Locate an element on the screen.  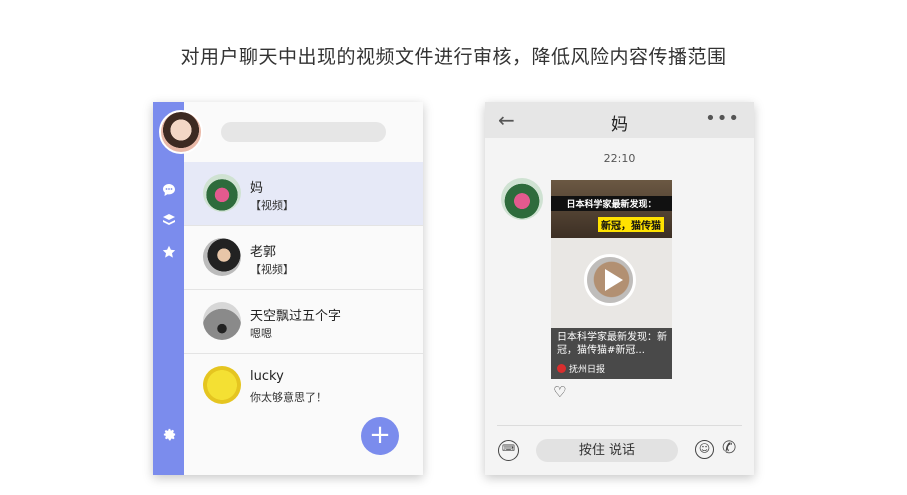
more-options-icon: ••• is located at coordinates (722, 118).